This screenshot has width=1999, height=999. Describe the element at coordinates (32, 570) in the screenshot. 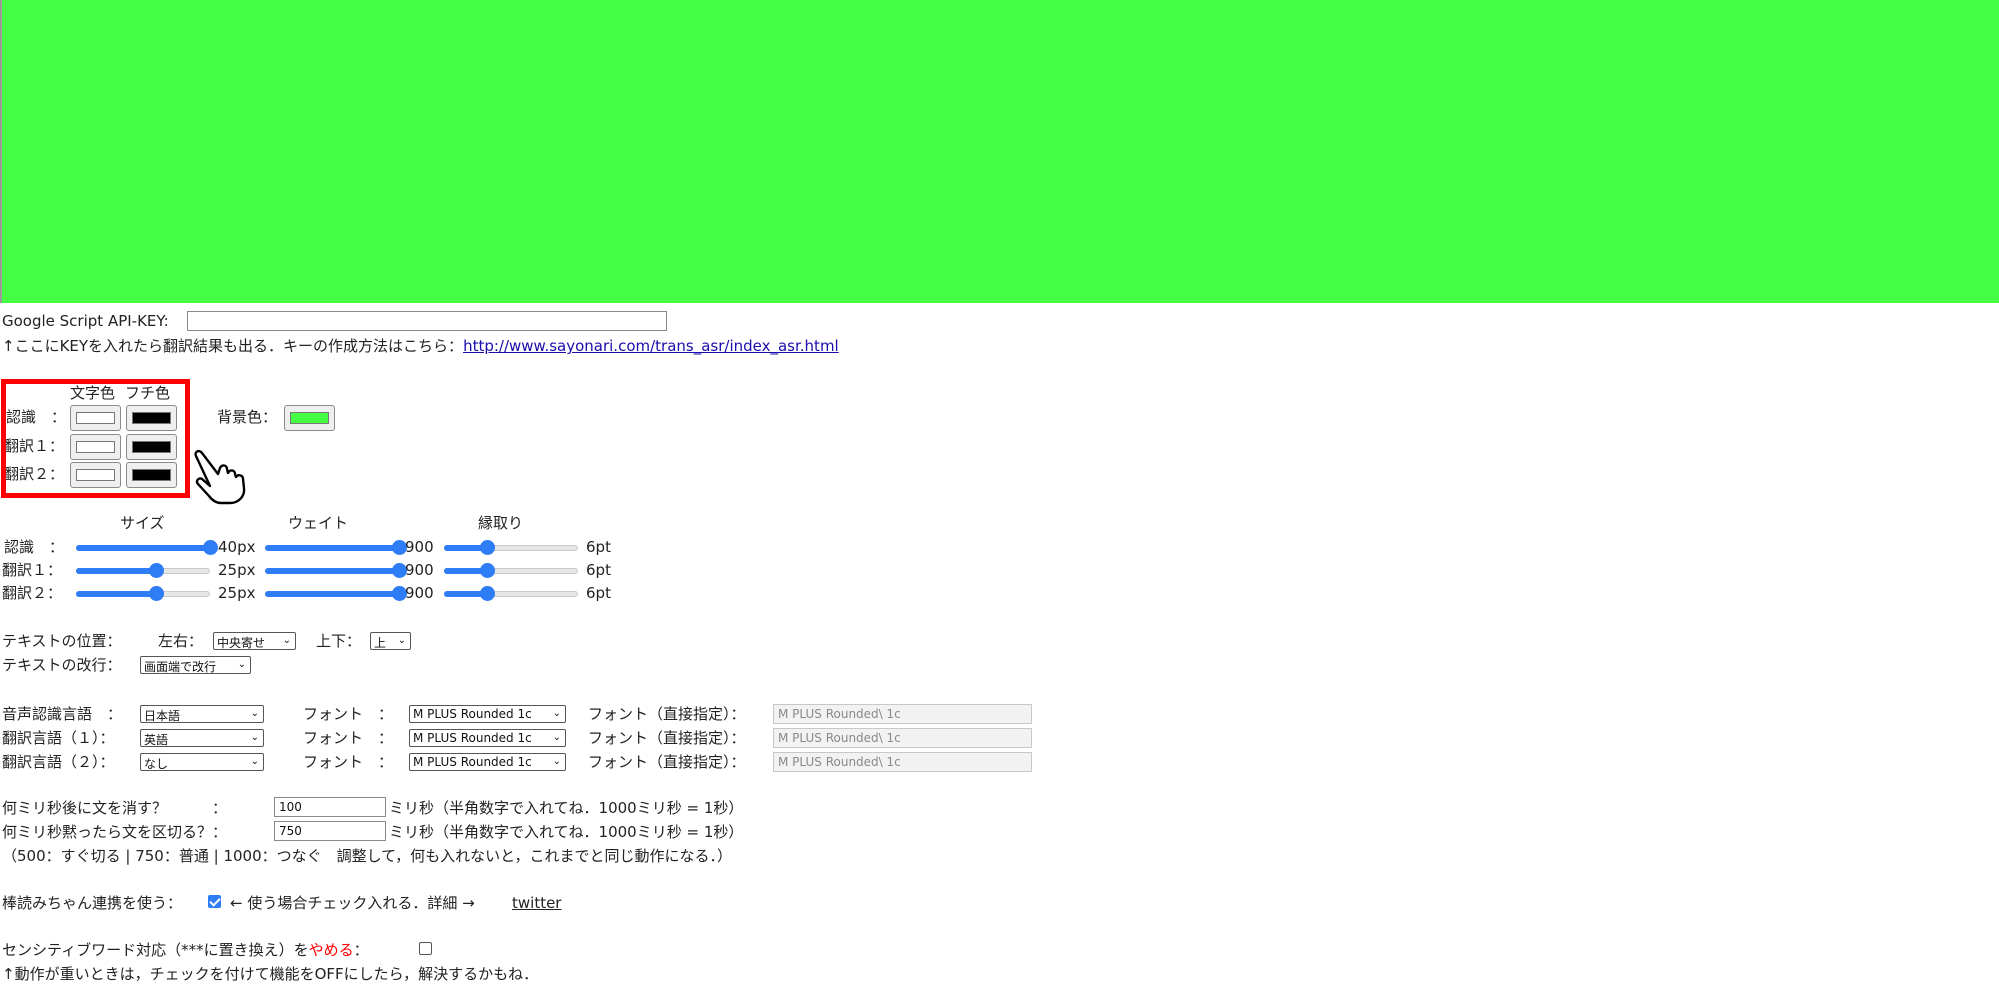

I see `slider-row-label: 翻訳１：` at that location.